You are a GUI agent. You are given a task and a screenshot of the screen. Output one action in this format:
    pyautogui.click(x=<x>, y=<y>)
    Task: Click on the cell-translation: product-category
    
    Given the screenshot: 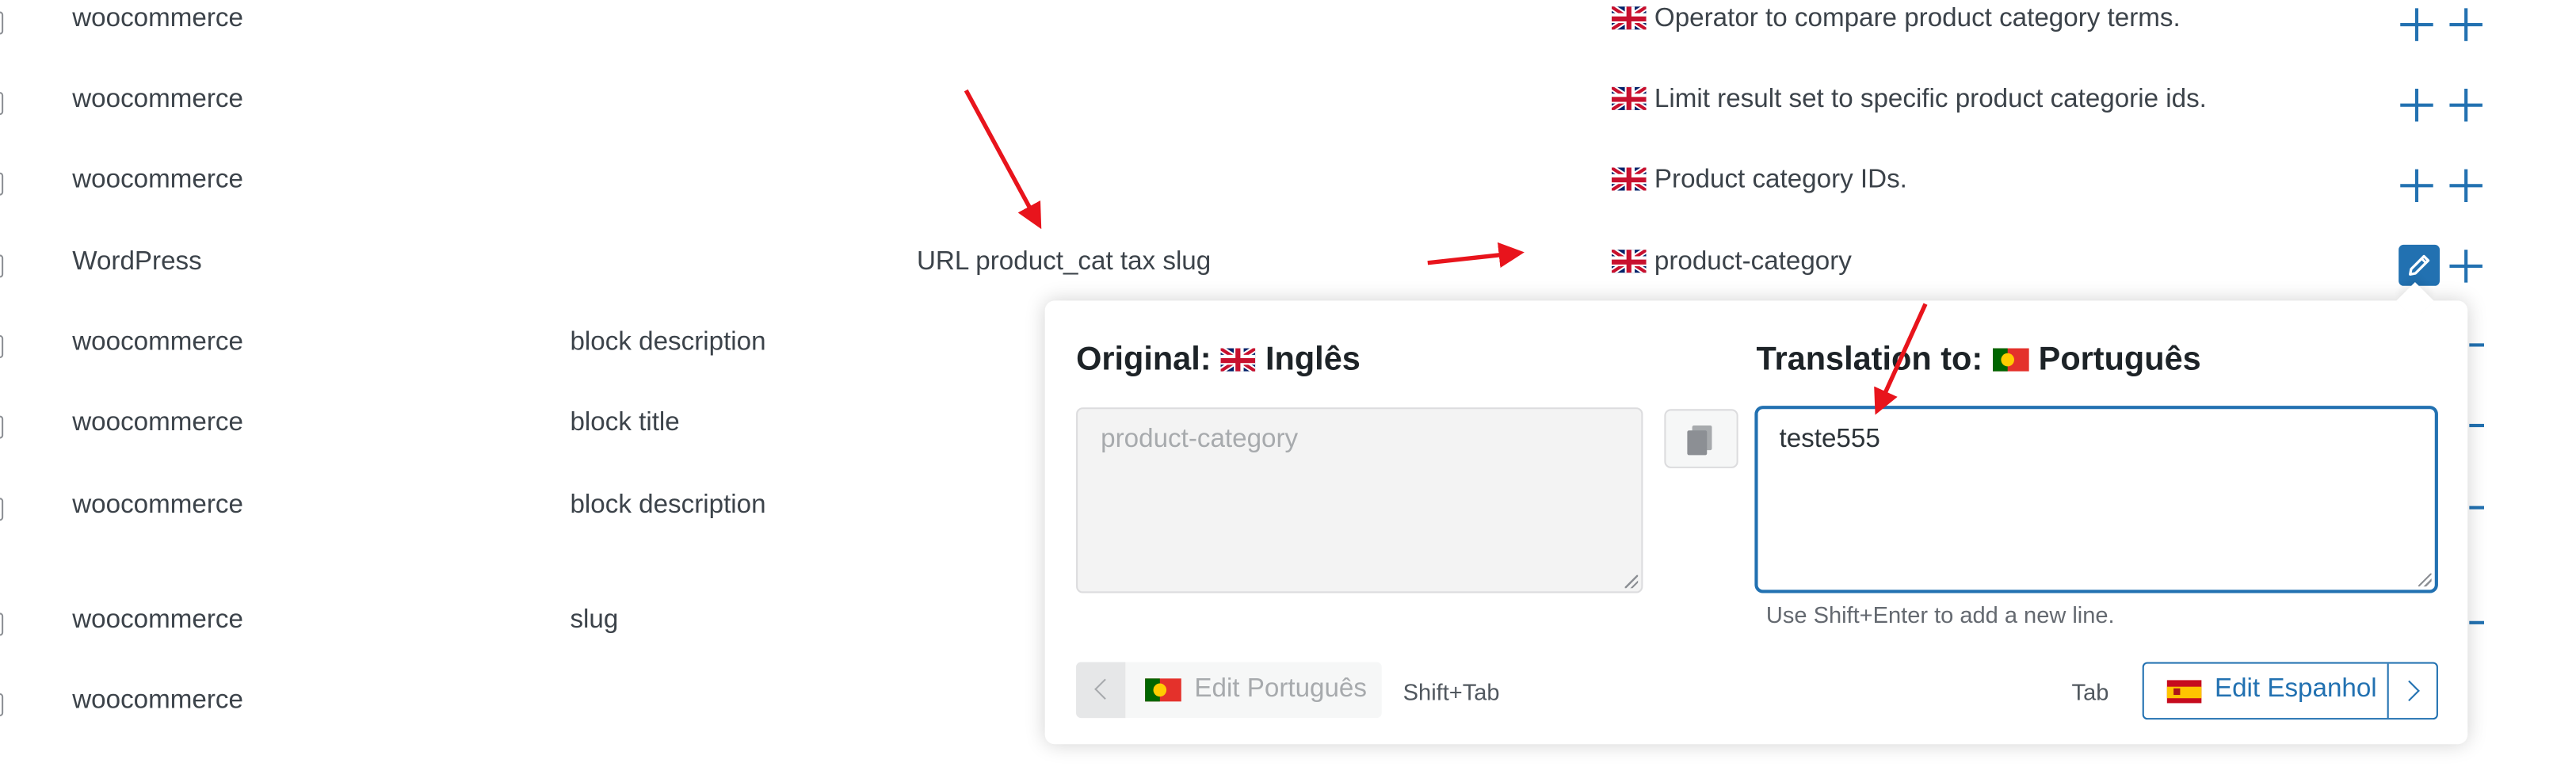 What is the action you would take?
    pyautogui.click(x=1732, y=262)
    